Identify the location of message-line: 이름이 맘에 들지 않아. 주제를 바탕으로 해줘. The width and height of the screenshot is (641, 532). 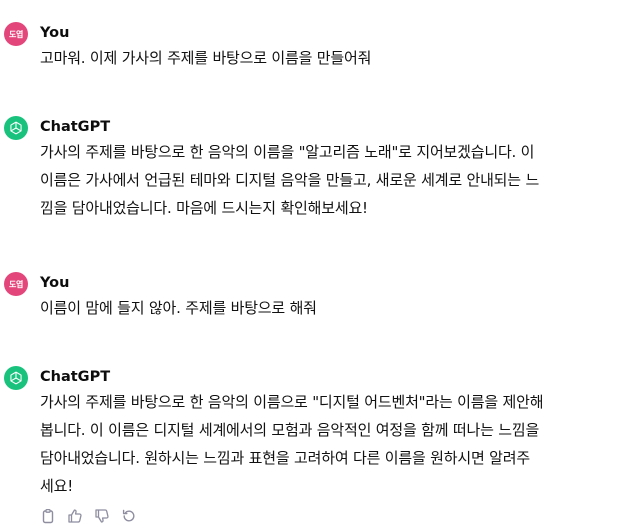
(178, 308).